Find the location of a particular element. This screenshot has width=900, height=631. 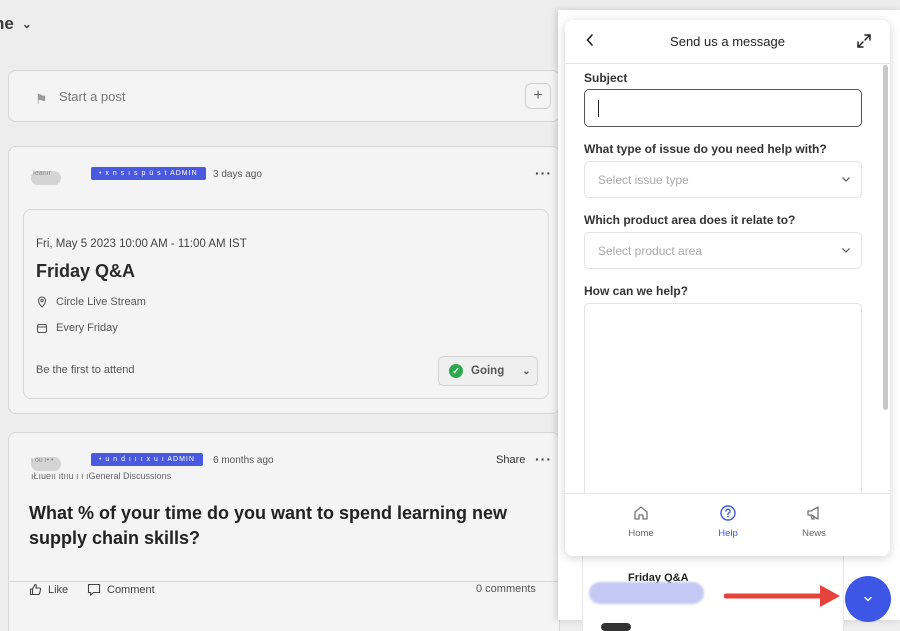

issue-type-placeholder: Select issue type is located at coordinates (643, 180).